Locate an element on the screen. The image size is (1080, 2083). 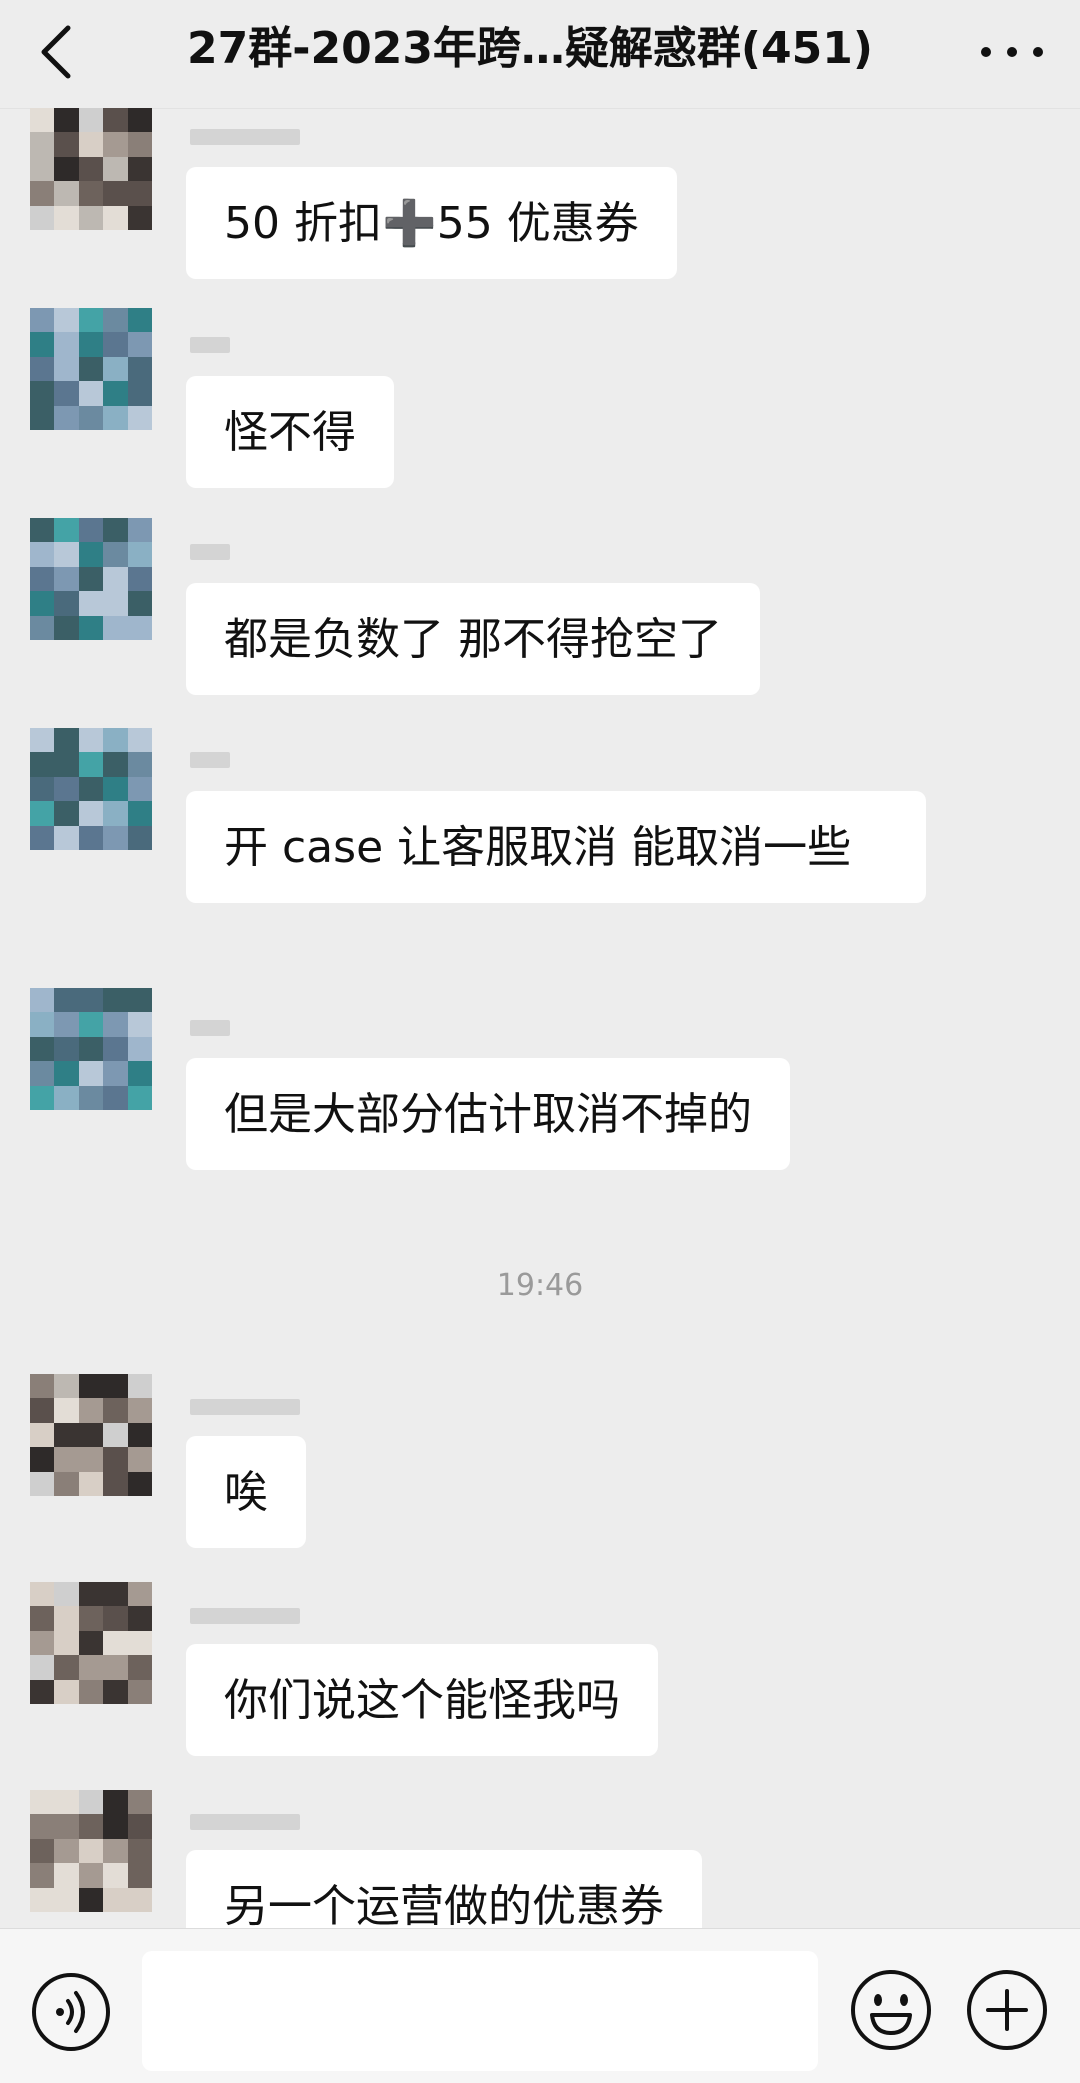
more-features-button is located at coordinates (1007, 2010).